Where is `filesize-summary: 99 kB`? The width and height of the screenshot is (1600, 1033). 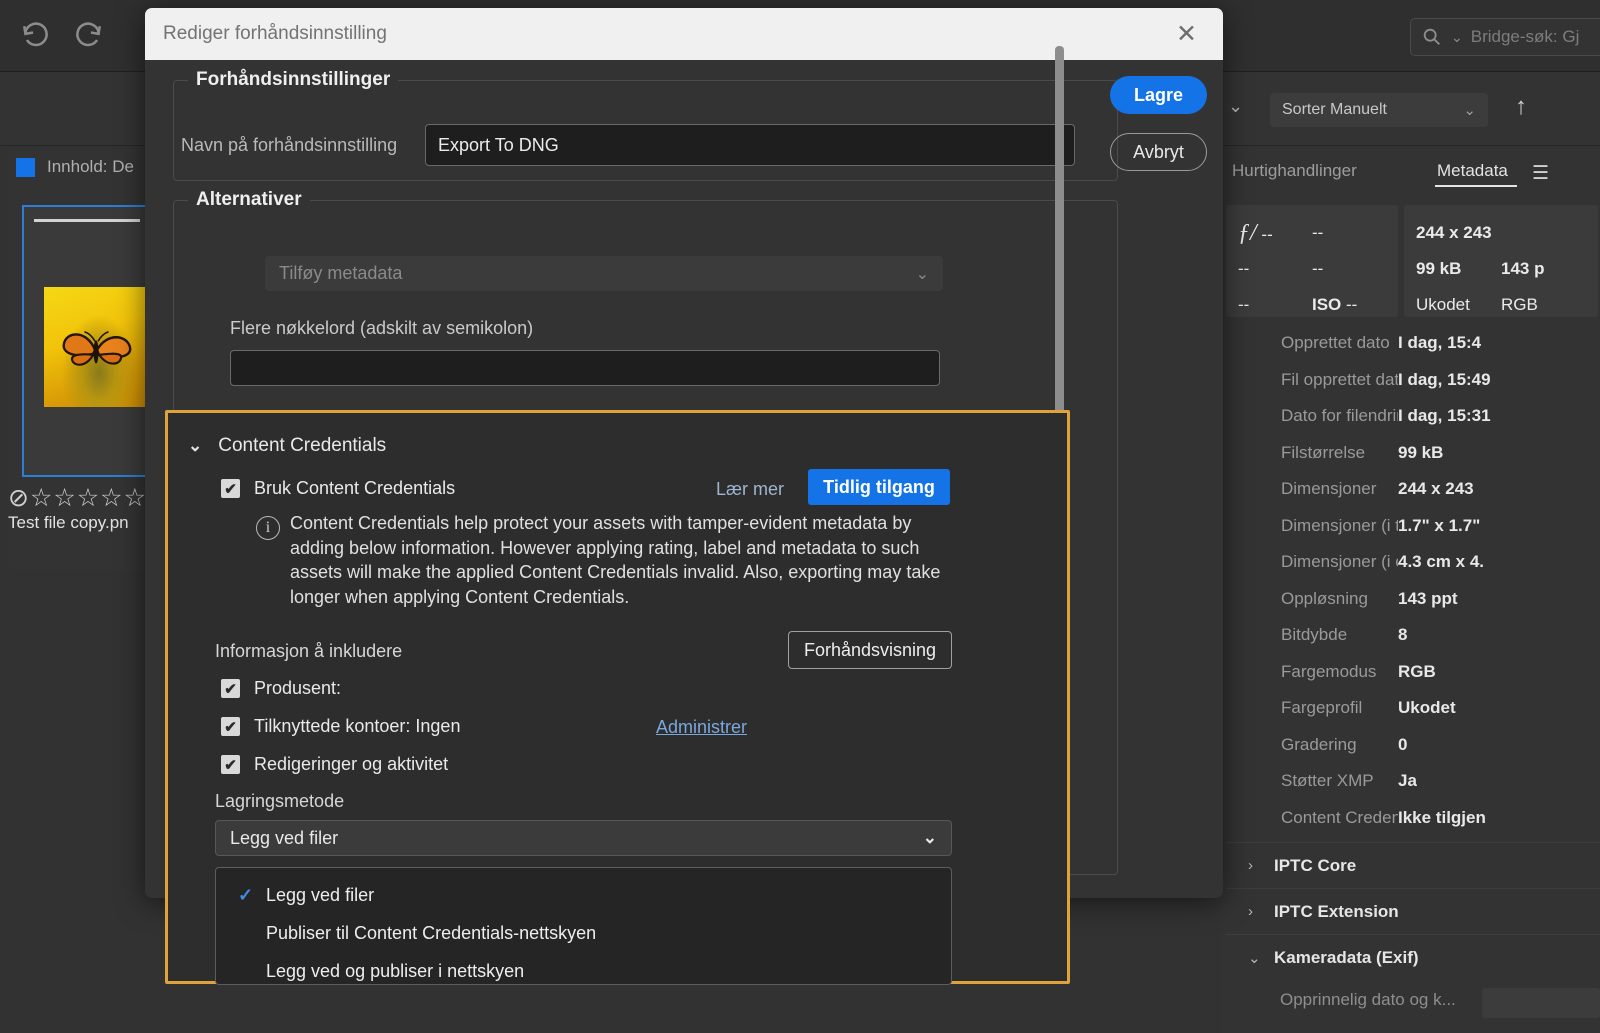
filesize-summary: 99 kB is located at coordinates (1439, 268).